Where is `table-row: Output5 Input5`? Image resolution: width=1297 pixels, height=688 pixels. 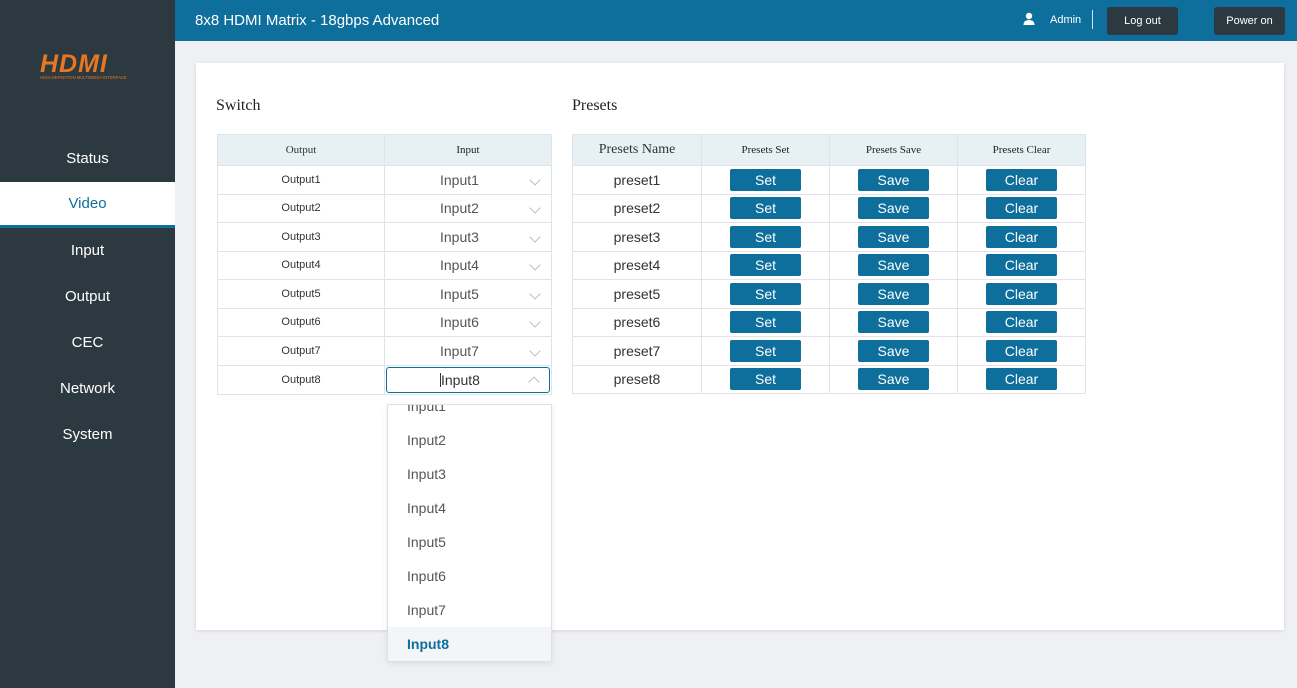 table-row: Output5 Input5 is located at coordinates (384, 294).